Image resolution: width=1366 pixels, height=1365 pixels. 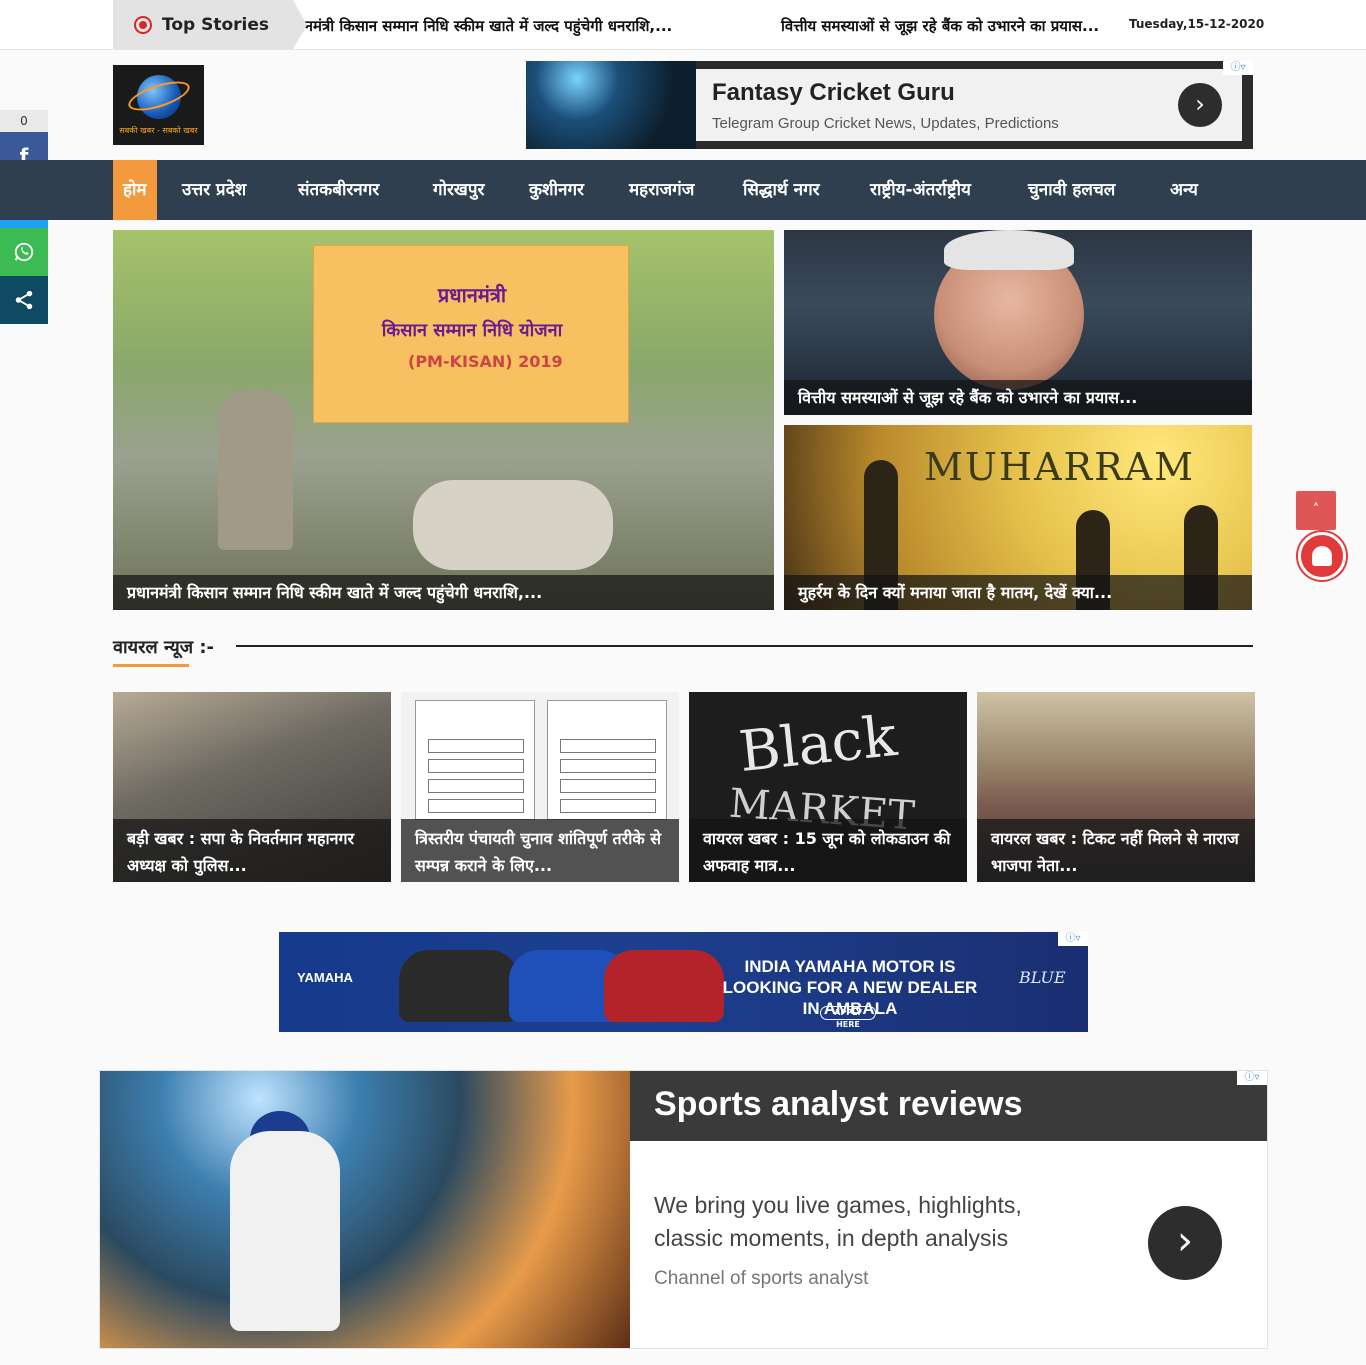 I want to click on nav-item-kushinagar: कुशीनगर, so click(x=556, y=190).